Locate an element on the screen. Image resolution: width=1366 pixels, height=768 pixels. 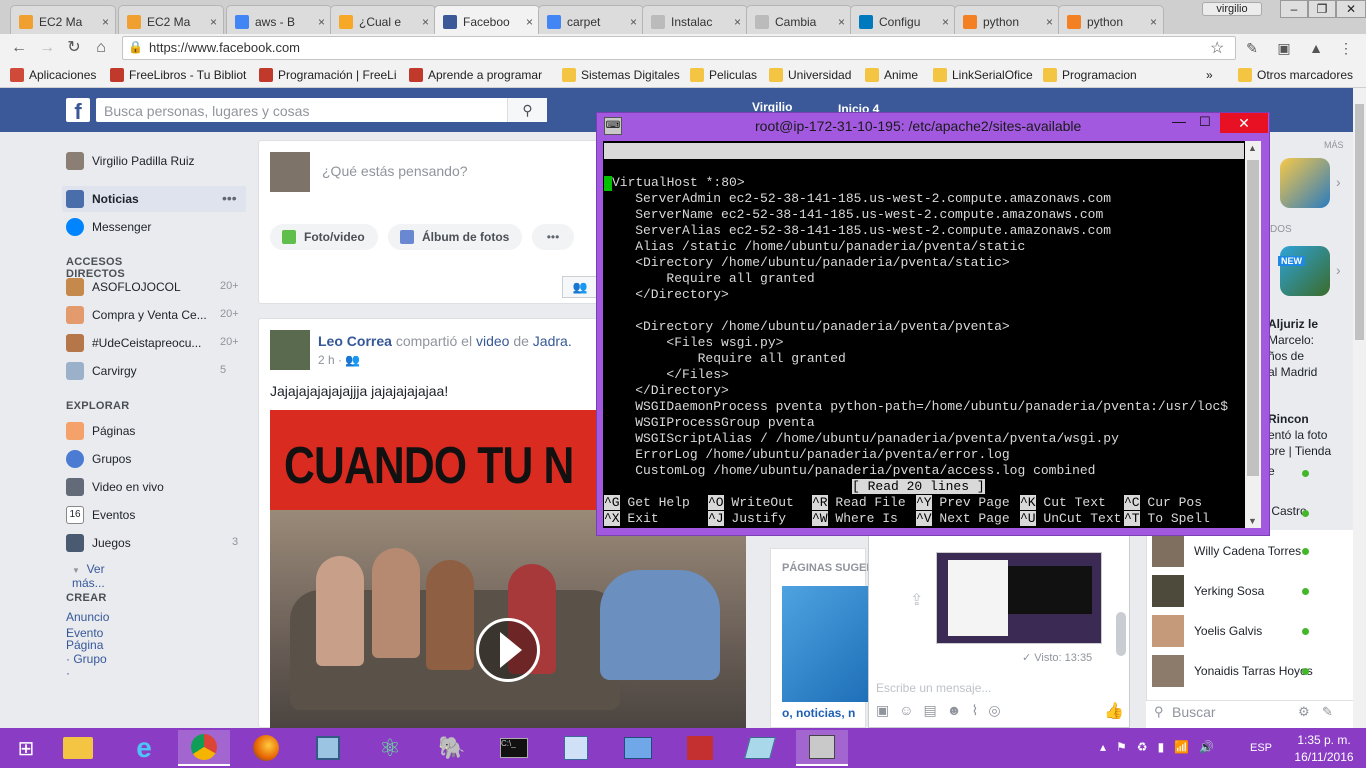
recycle-icon: ♻ is located at coordinates (1147, 747).